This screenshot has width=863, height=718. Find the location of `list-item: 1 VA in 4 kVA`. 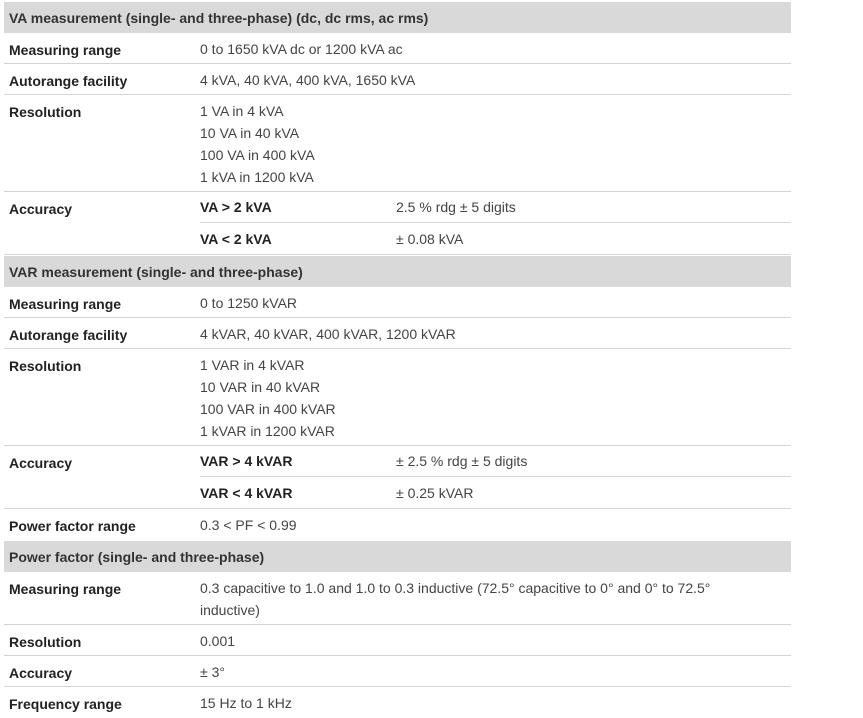

list-item: 1 VA in 4 kVA is located at coordinates (242, 111).